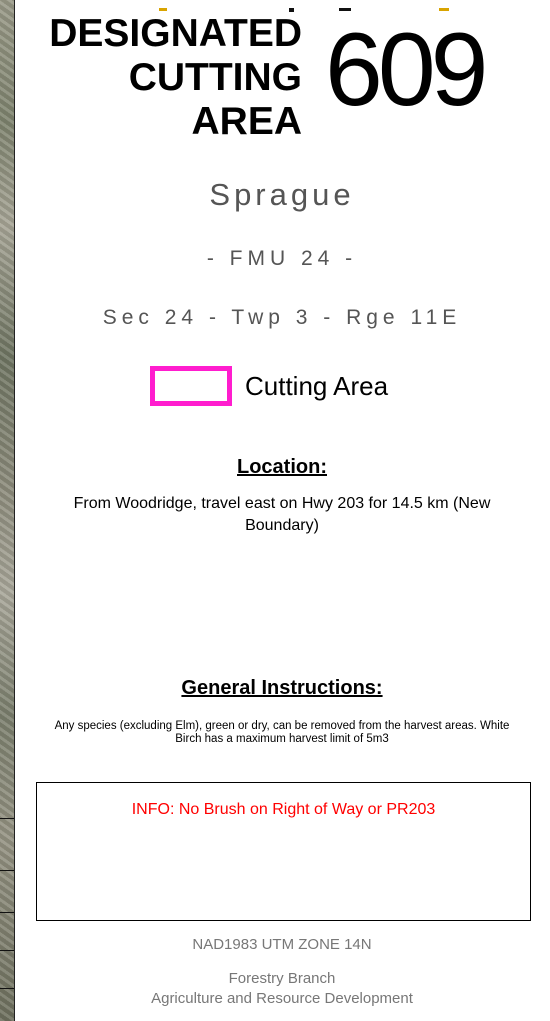  What do you see at coordinates (282, 944) in the screenshot?
I see `projection-label: NAD1983 UTM ZONE 14N` at bounding box center [282, 944].